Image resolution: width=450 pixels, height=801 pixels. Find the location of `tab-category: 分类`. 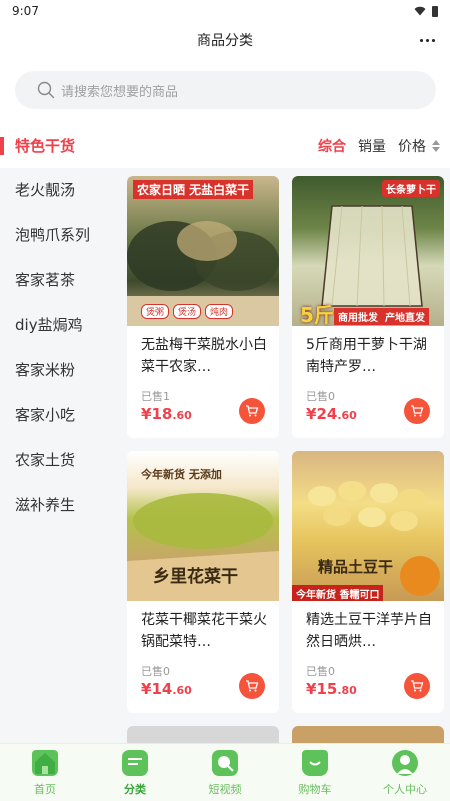

tab-category: 分类 is located at coordinates (135, 772).